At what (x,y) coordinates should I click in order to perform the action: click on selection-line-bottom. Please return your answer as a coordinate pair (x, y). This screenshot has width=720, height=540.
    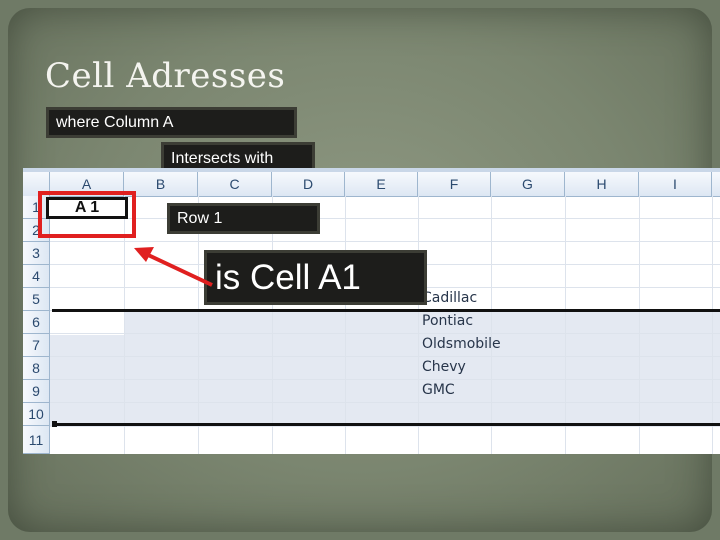
    Looking at the image, I should click on (388, 424).